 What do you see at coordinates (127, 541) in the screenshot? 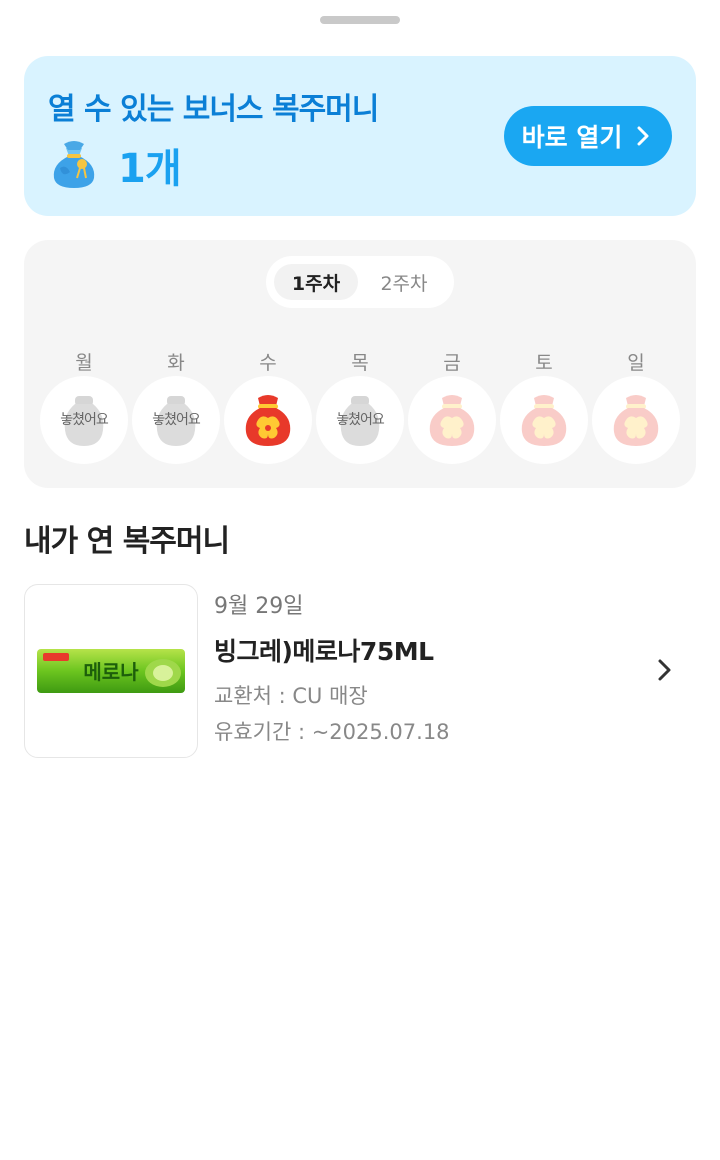
I see `opened-section-title: 내가 연 복주머니` at bounding box center [127, 541].